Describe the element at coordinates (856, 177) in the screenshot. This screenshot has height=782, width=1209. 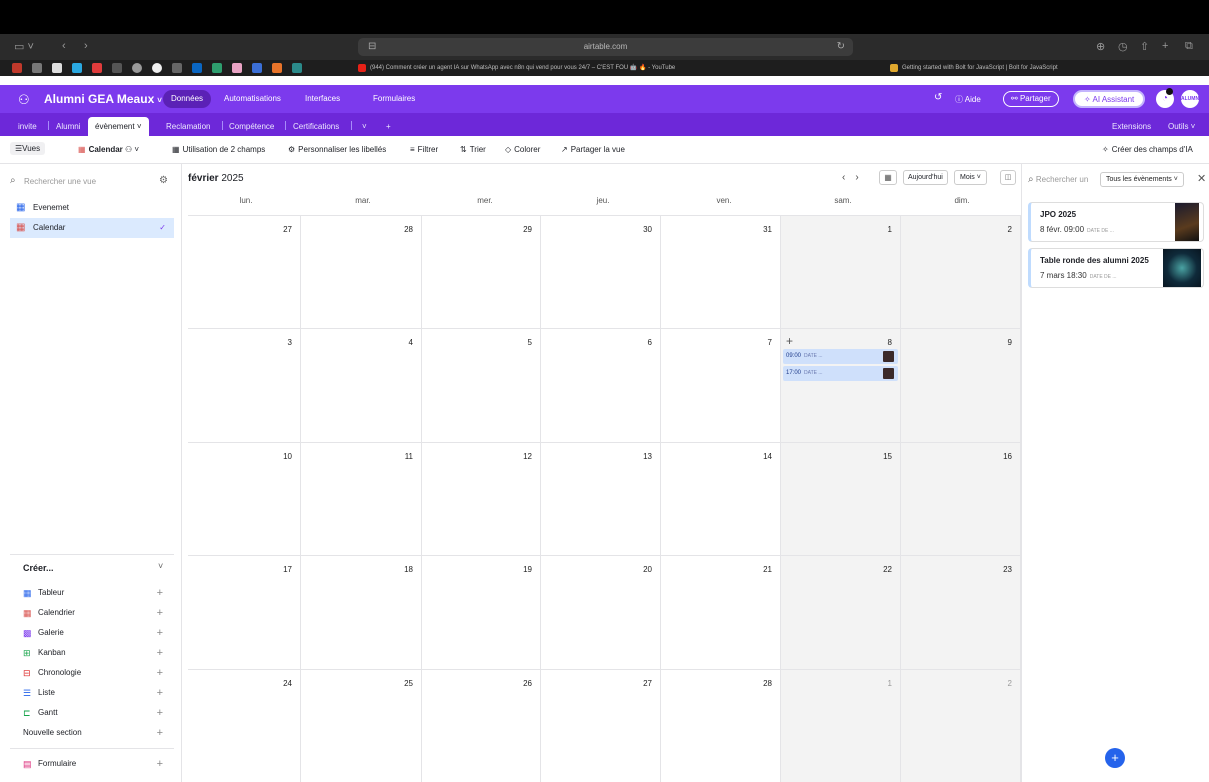
I see `next-month-icon: ›` at that location.